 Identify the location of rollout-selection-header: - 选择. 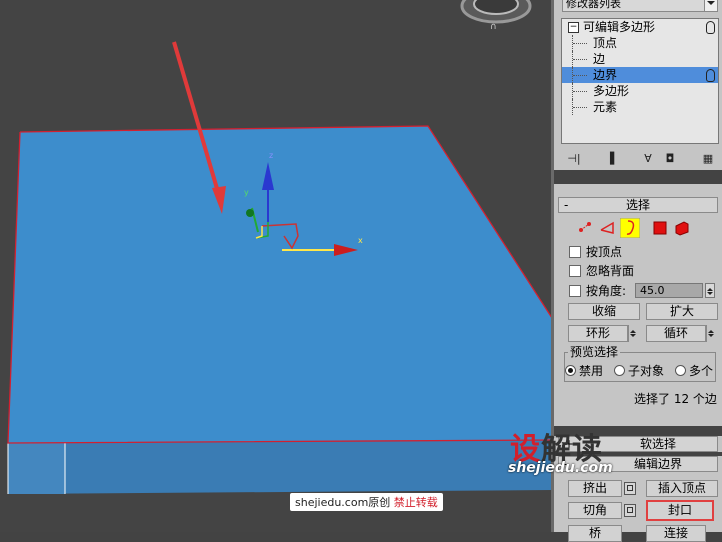
(638, 205).